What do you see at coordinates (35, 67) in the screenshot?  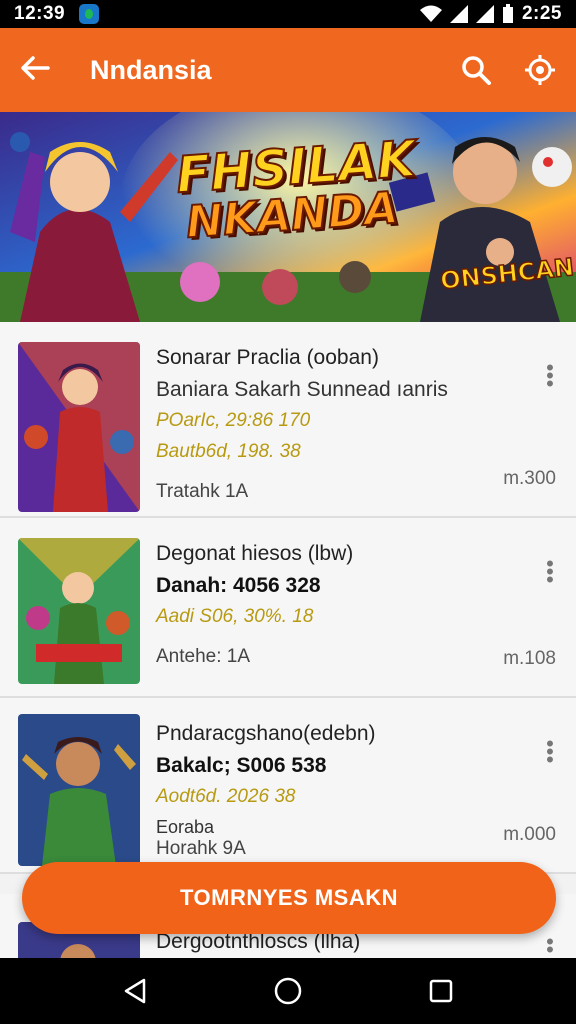 I see `arrow-left-icon` at bounding box center [35, 67].